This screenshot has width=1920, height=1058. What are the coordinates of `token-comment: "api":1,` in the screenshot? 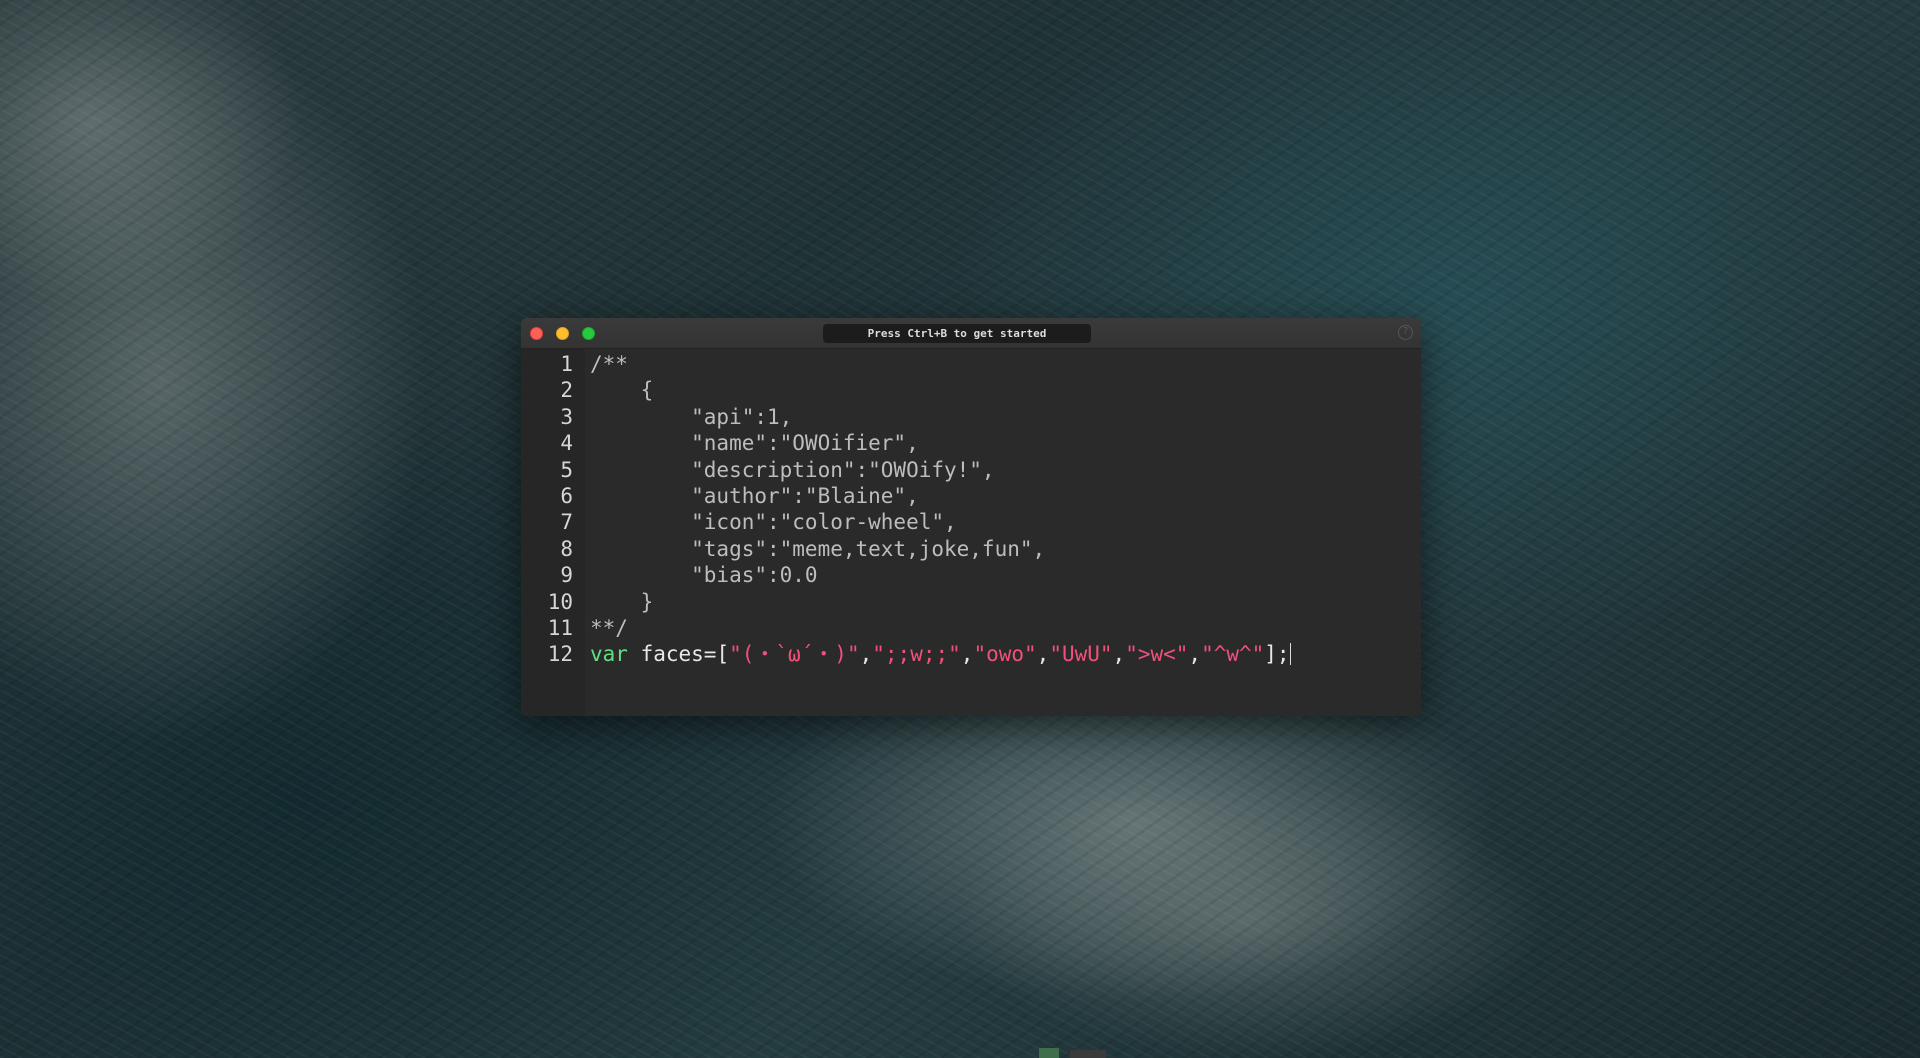 It's located at (691, 416).